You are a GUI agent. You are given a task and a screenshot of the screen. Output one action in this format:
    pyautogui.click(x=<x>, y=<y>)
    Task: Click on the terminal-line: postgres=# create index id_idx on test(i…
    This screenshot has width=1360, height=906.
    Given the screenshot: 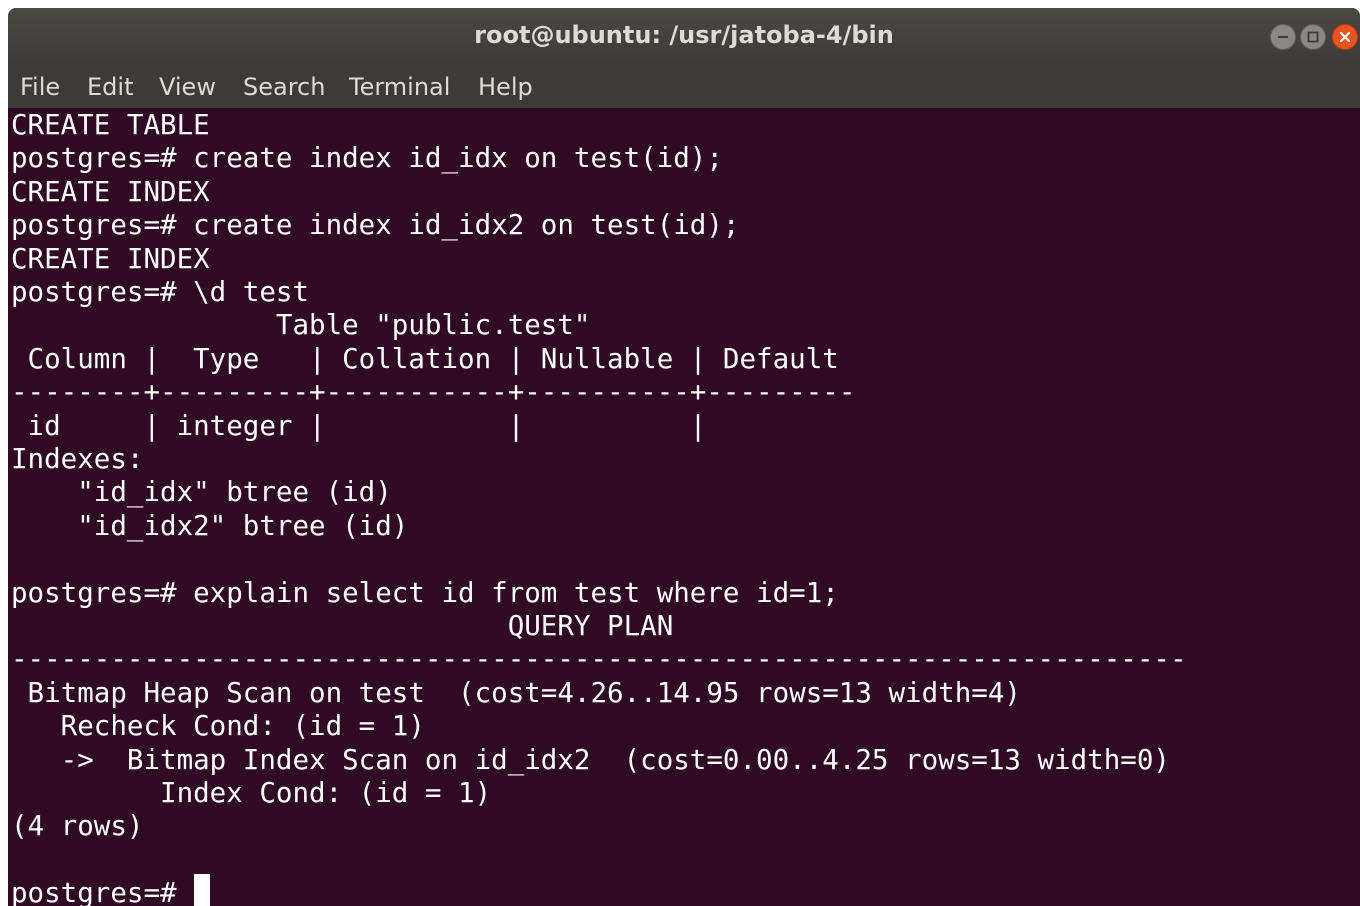 What is the action you would take?
    pyautogui.click(x=367, y=158)
    